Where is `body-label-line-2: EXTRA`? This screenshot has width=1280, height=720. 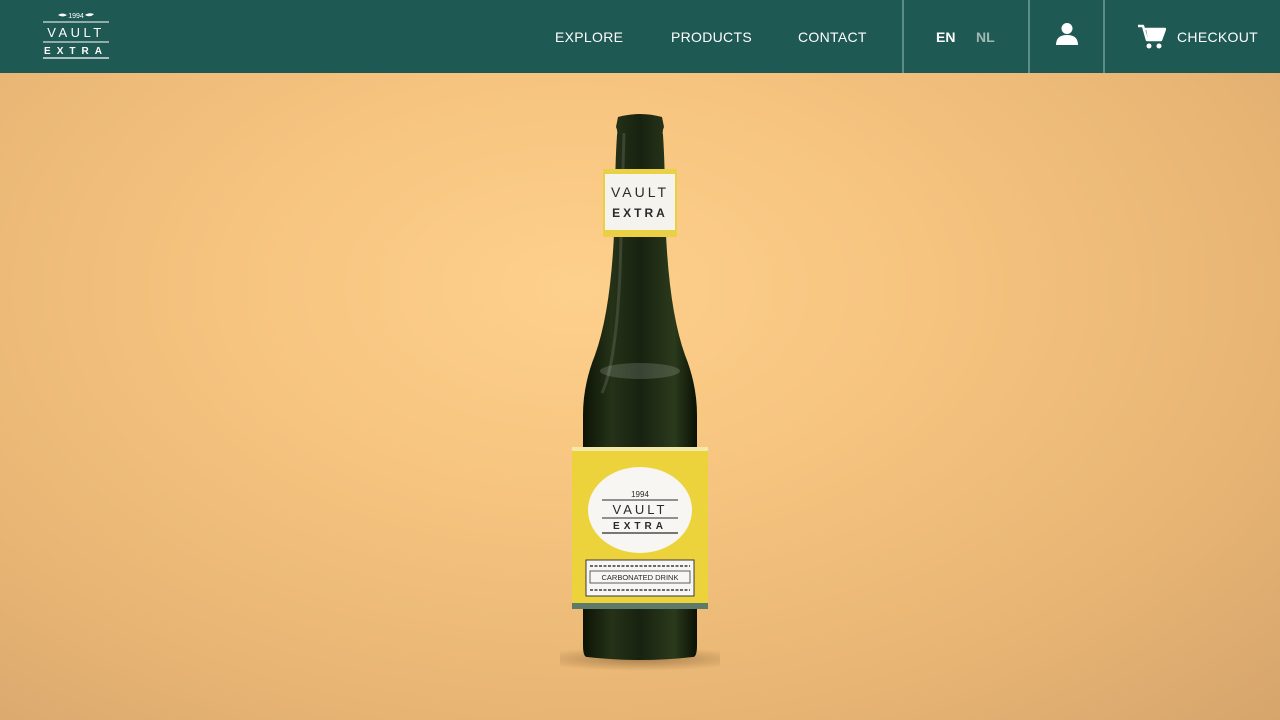 body-label-line-2: EXTRA is located at coordinates (640, 526).